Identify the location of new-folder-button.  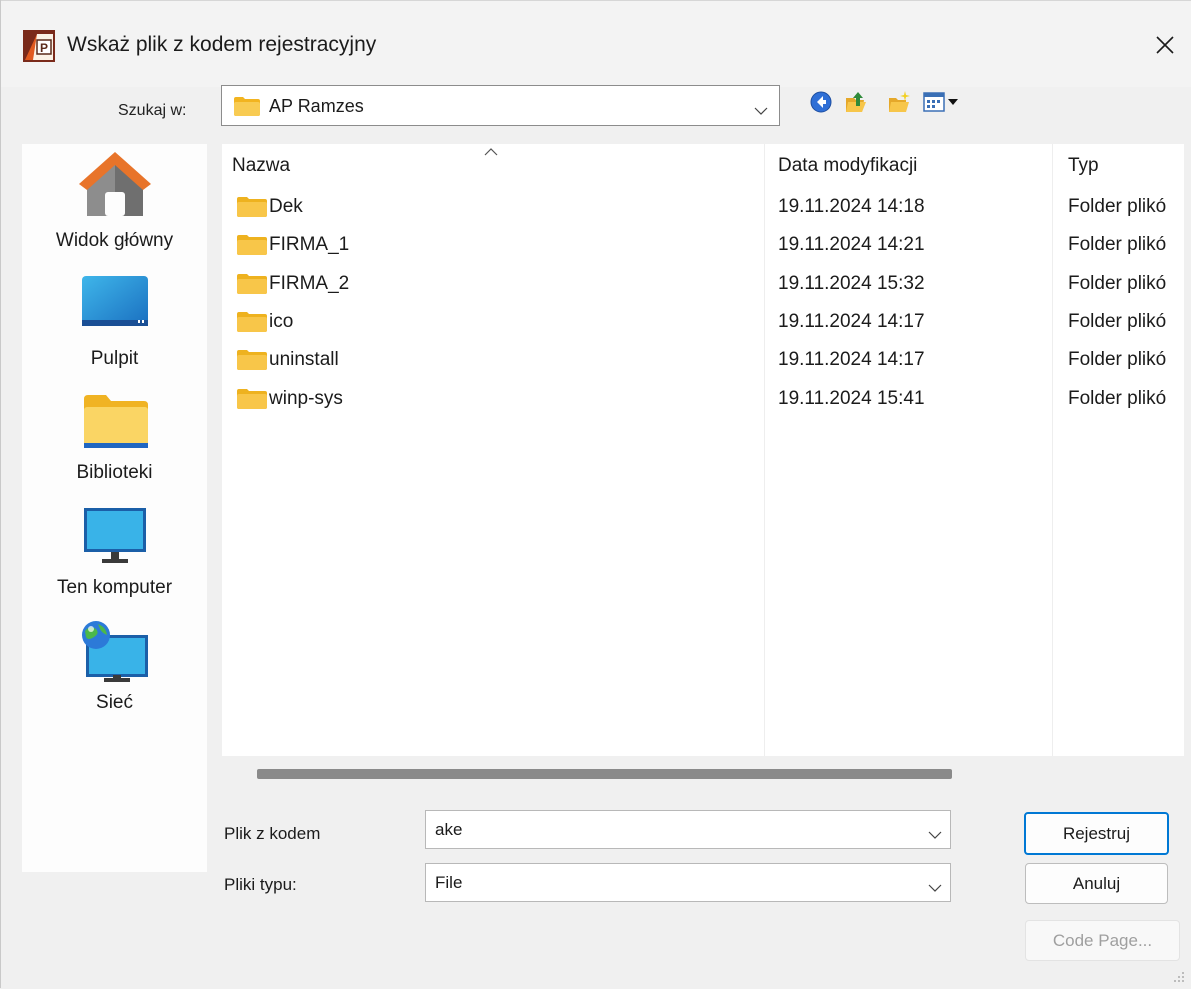
(899, 102).